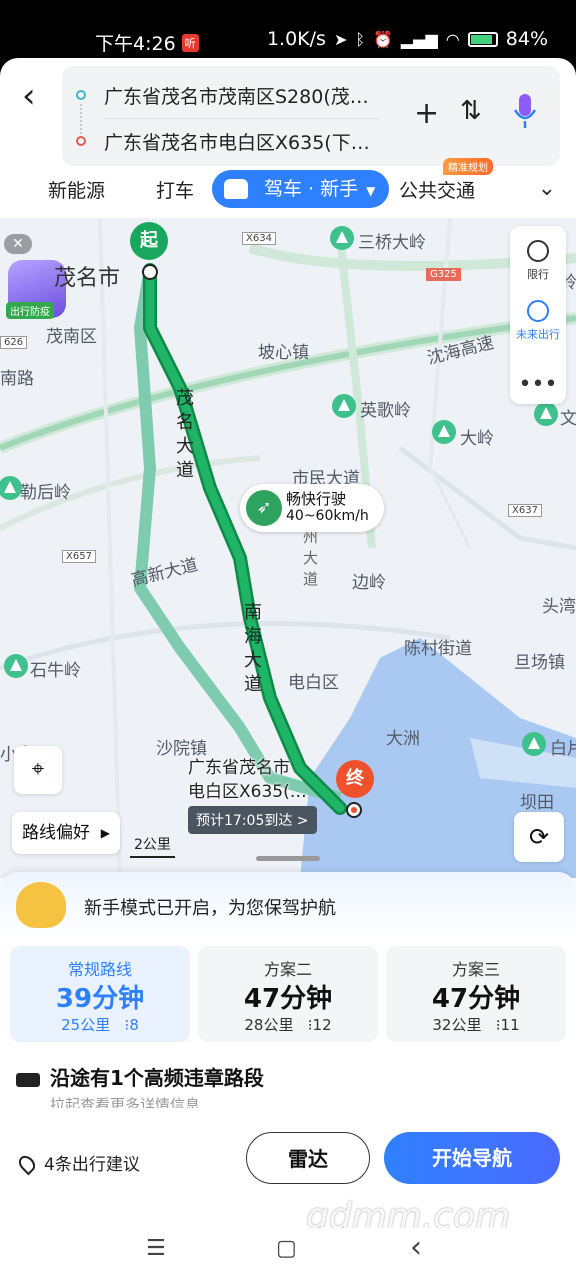 The height and width of the screenshot is (1280, 576). I want to click on route-meta: 32公里 ⁝11, so click(476, 1024).